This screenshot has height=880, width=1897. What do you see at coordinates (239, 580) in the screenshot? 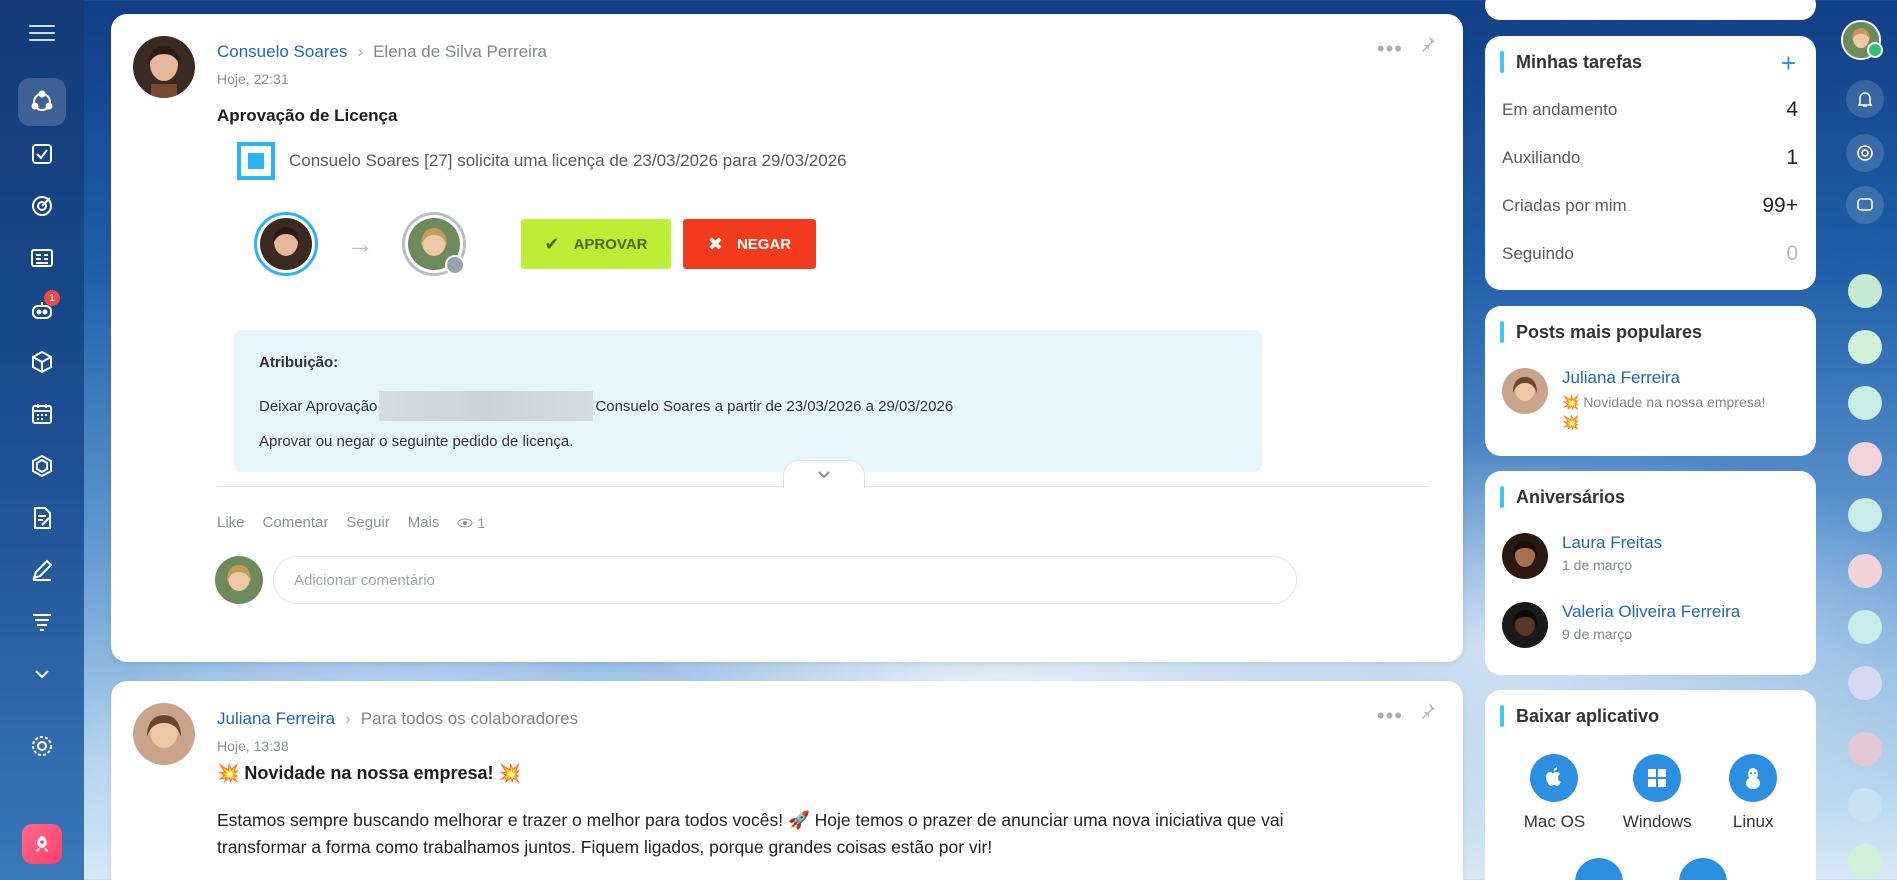
I see `current-user-avatar` at bounding box center [239, 580].